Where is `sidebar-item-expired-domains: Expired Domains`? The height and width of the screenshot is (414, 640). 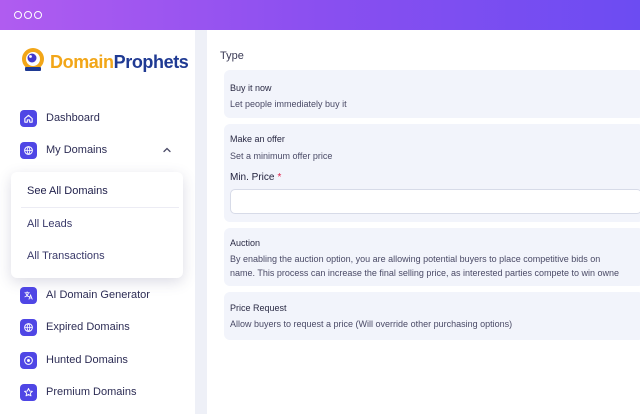
sidebar-item-expired-domains: Expired Domains is located at coordinates (75, 327).